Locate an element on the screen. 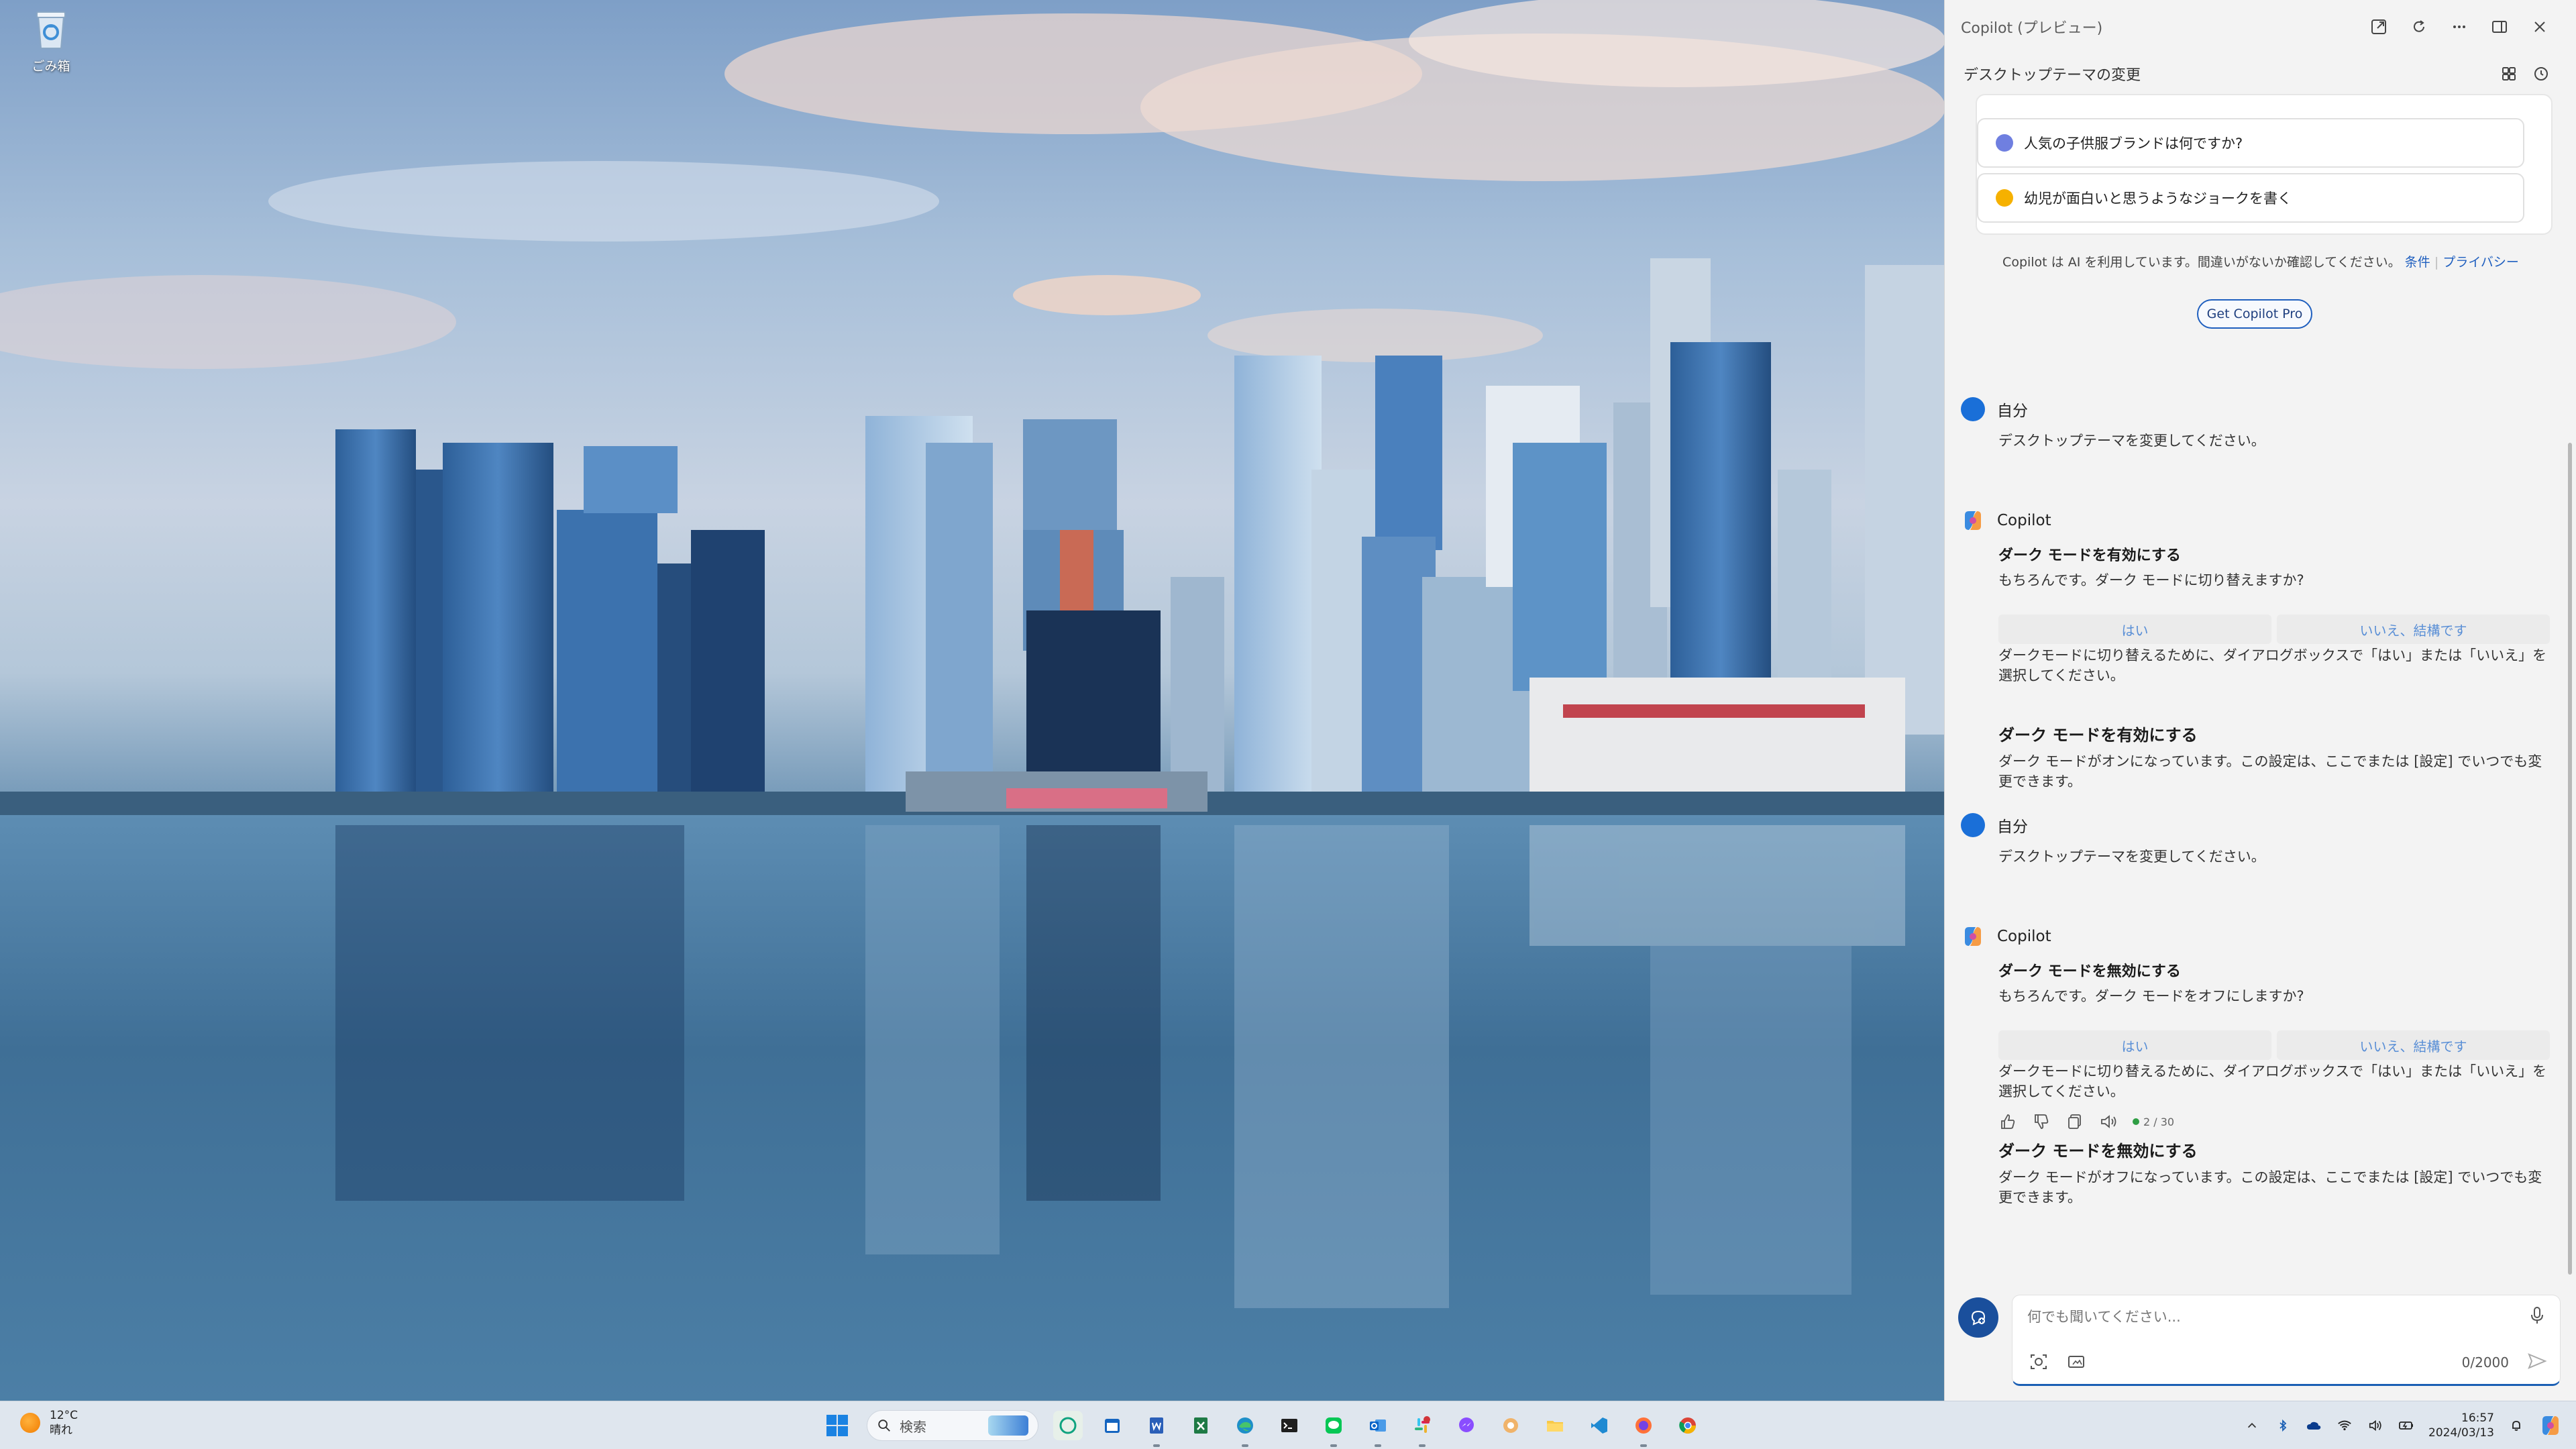 The width and height of the screenshot is (2576, 1449). scrollbar is located at coordinates (2570, 859).